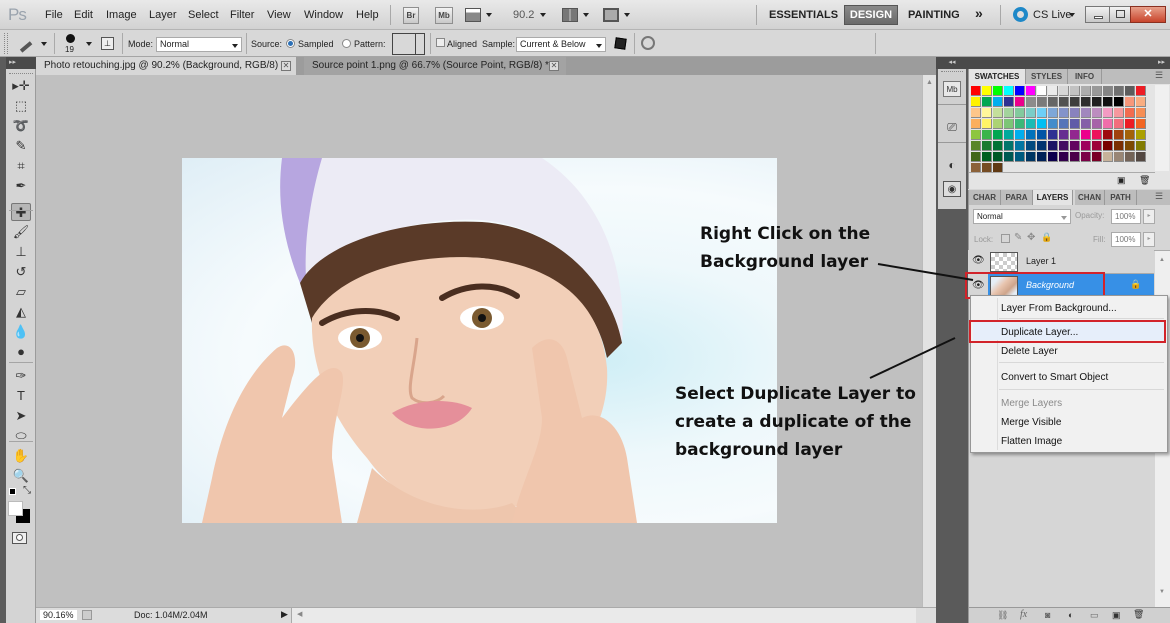 Image resolution: width=1170 pixels, height=623 pixels. What do you see at coordinates (1061, 262) in the screenshot?
I see `layer-row-layer-1: 👁 Layer 1` at bounding box center [1061, 262].